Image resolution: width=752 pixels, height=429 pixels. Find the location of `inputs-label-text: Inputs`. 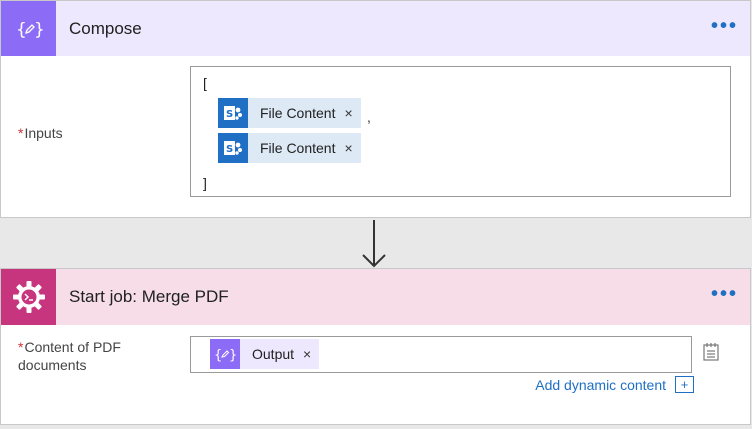

inputs-label-text: Inputs is located at coordinates (43, 133).